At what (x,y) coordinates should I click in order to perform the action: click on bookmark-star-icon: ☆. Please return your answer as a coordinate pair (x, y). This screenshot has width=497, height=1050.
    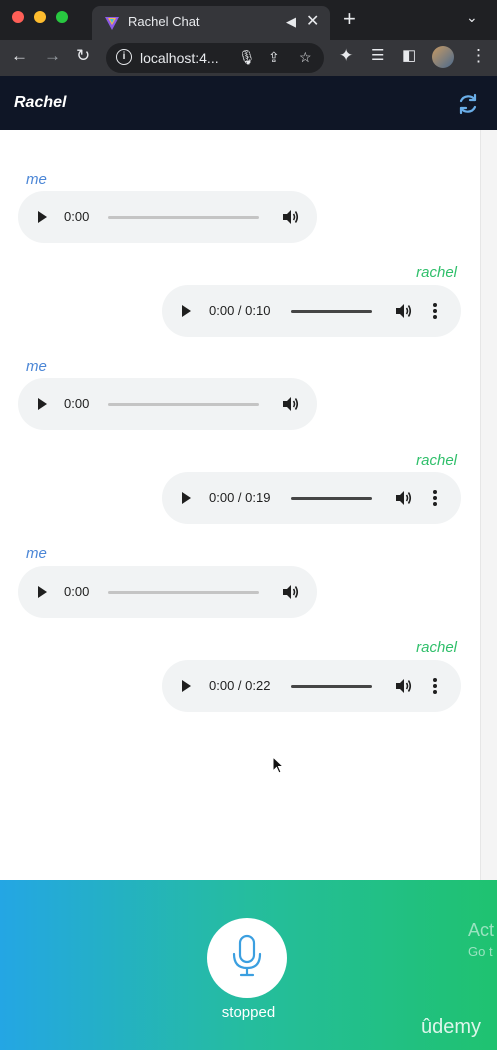
    Looking at the image, I should click on (305, 57).